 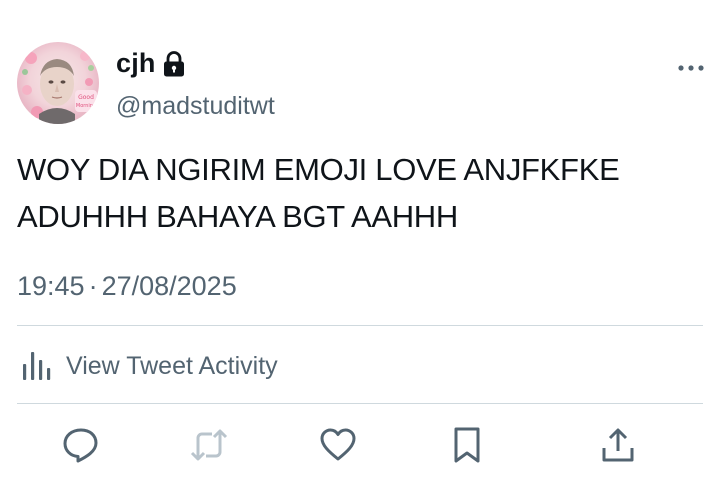 I want to click on heart-icon, so click(x=338, y=444).